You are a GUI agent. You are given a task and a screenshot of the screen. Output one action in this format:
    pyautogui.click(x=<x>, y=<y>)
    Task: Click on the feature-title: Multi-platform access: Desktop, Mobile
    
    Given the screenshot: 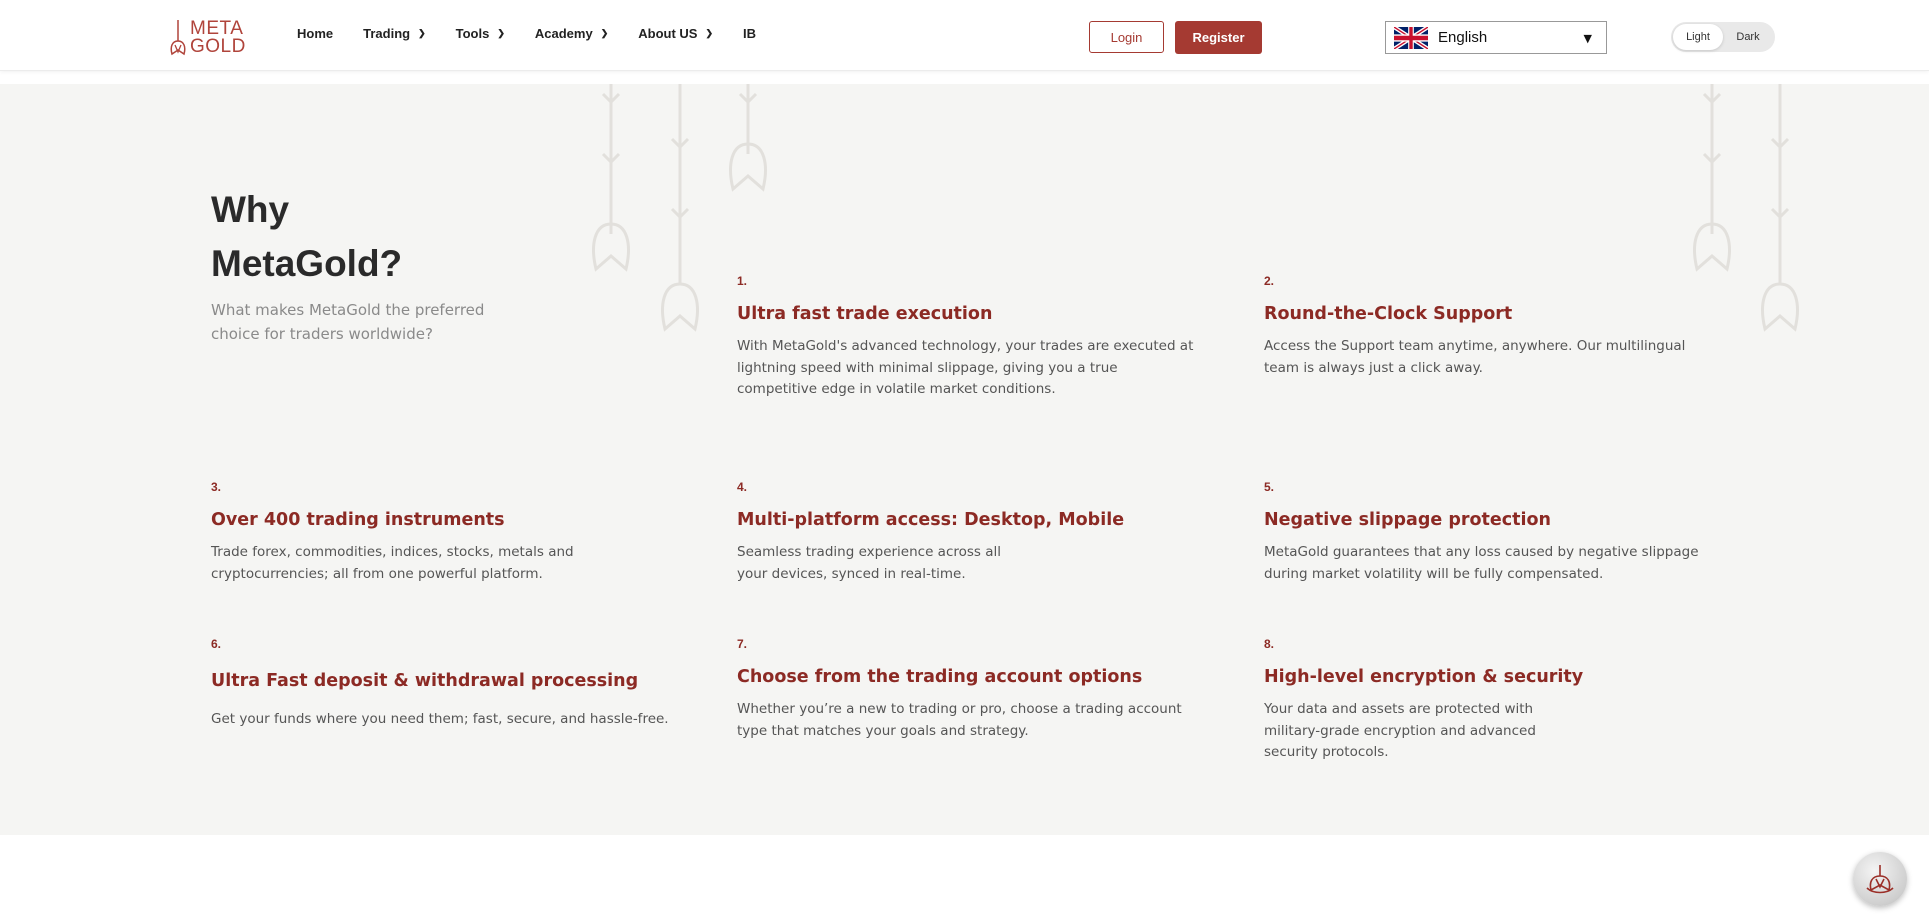 What is the action you would take?
    pyautogui.click(x=931, y=520)
    